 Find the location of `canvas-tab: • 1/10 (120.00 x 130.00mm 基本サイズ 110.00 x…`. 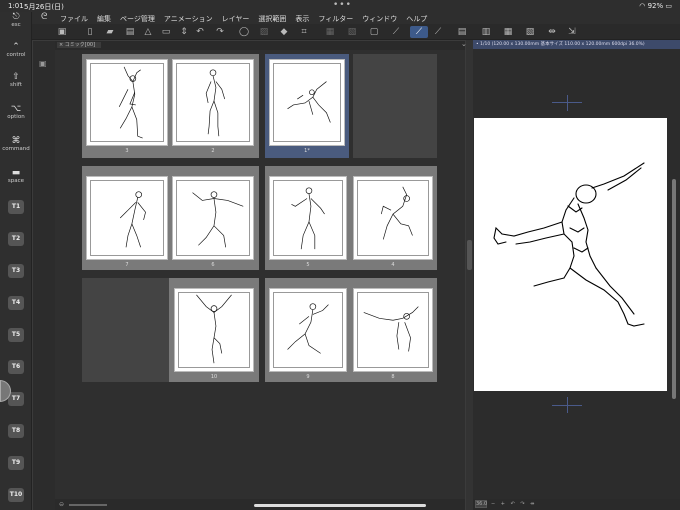

canvas-tab: • 1/10 (120.00 x 130.00mm 基本サイズ 110.00 x… is located at coordinates (576, 44).